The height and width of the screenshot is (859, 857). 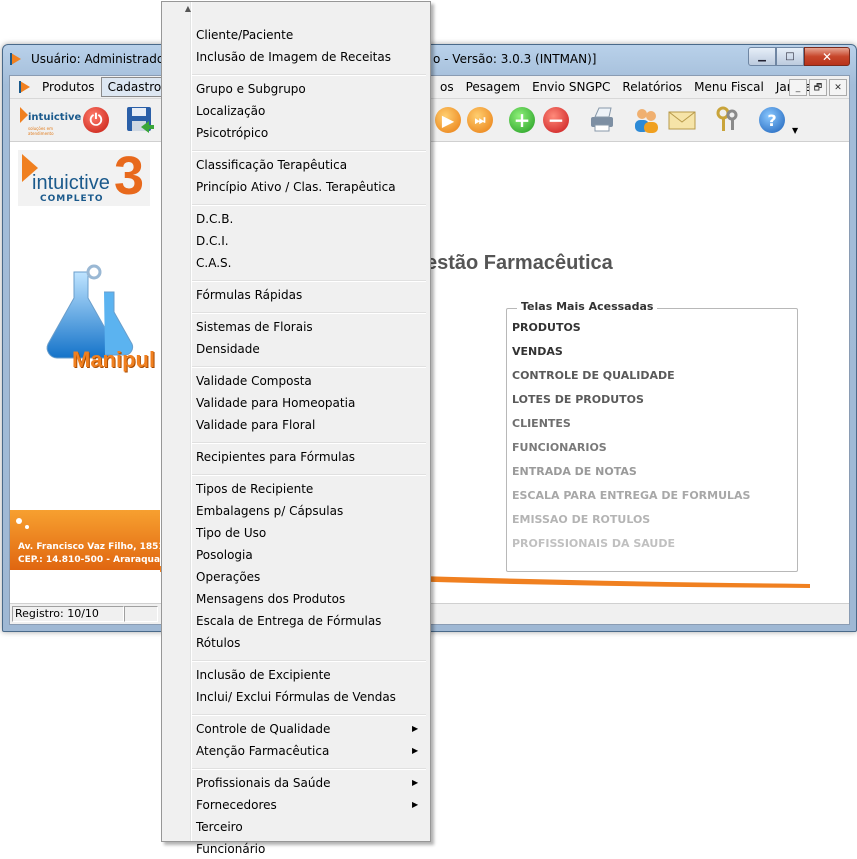 What do you see at coordinates (818, 87) in the screenshot?
I see `mdi-restore-button: 🗗` at bounding box center [818, 87].